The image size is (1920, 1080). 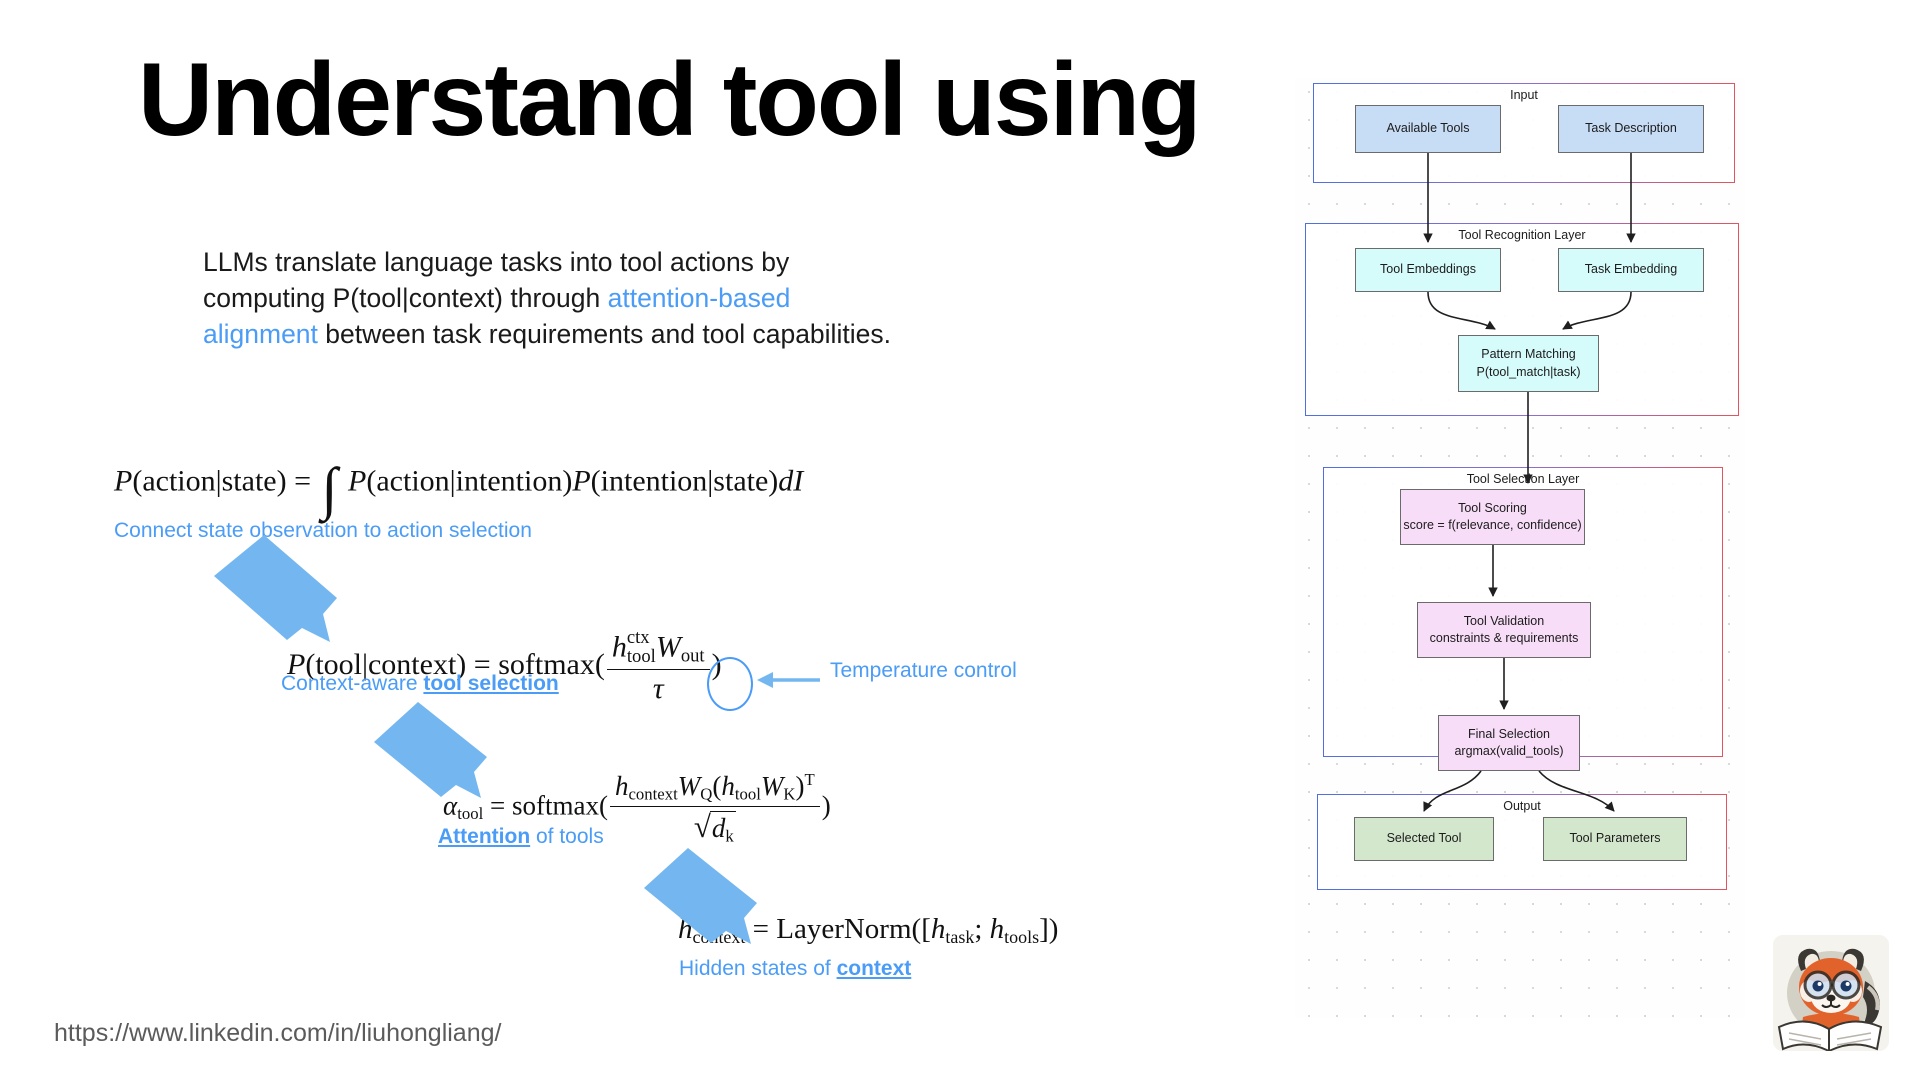 I want to click on formula1-P: P, so click(x=123, y=481).